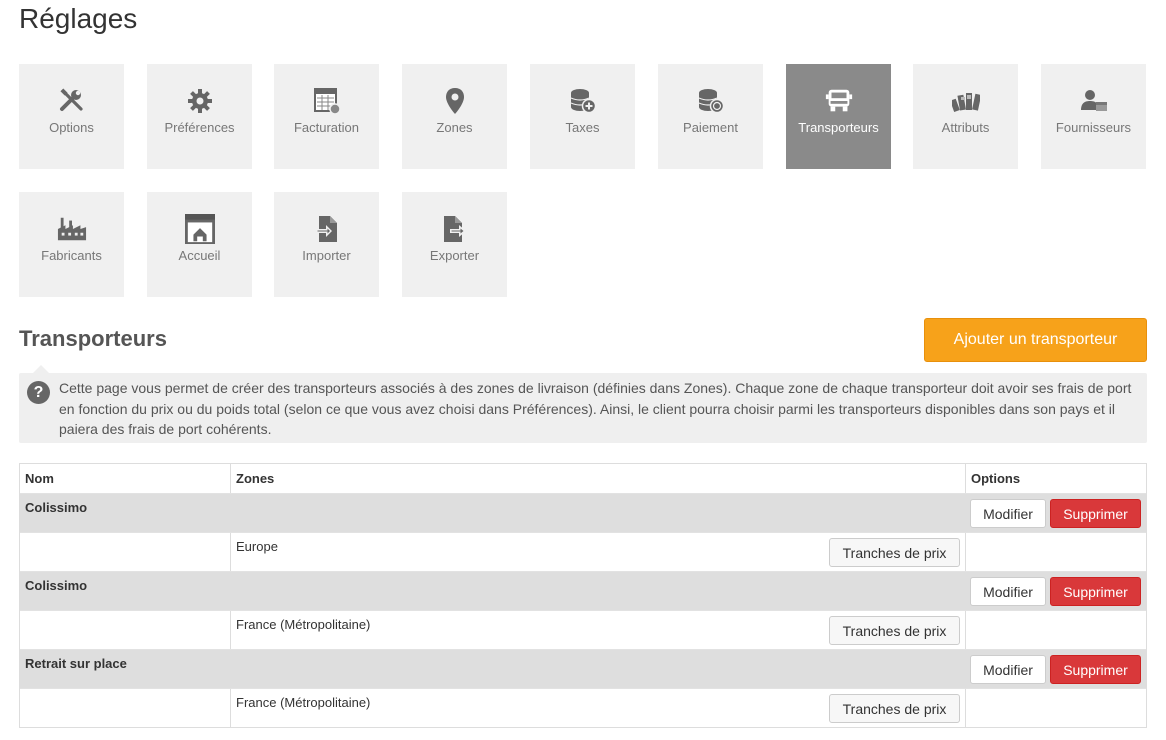 This screenshot has height=740, width=1166. Describe the element at coordinates (200, 101) in the screenshot. I see `gear-icon` at that location.